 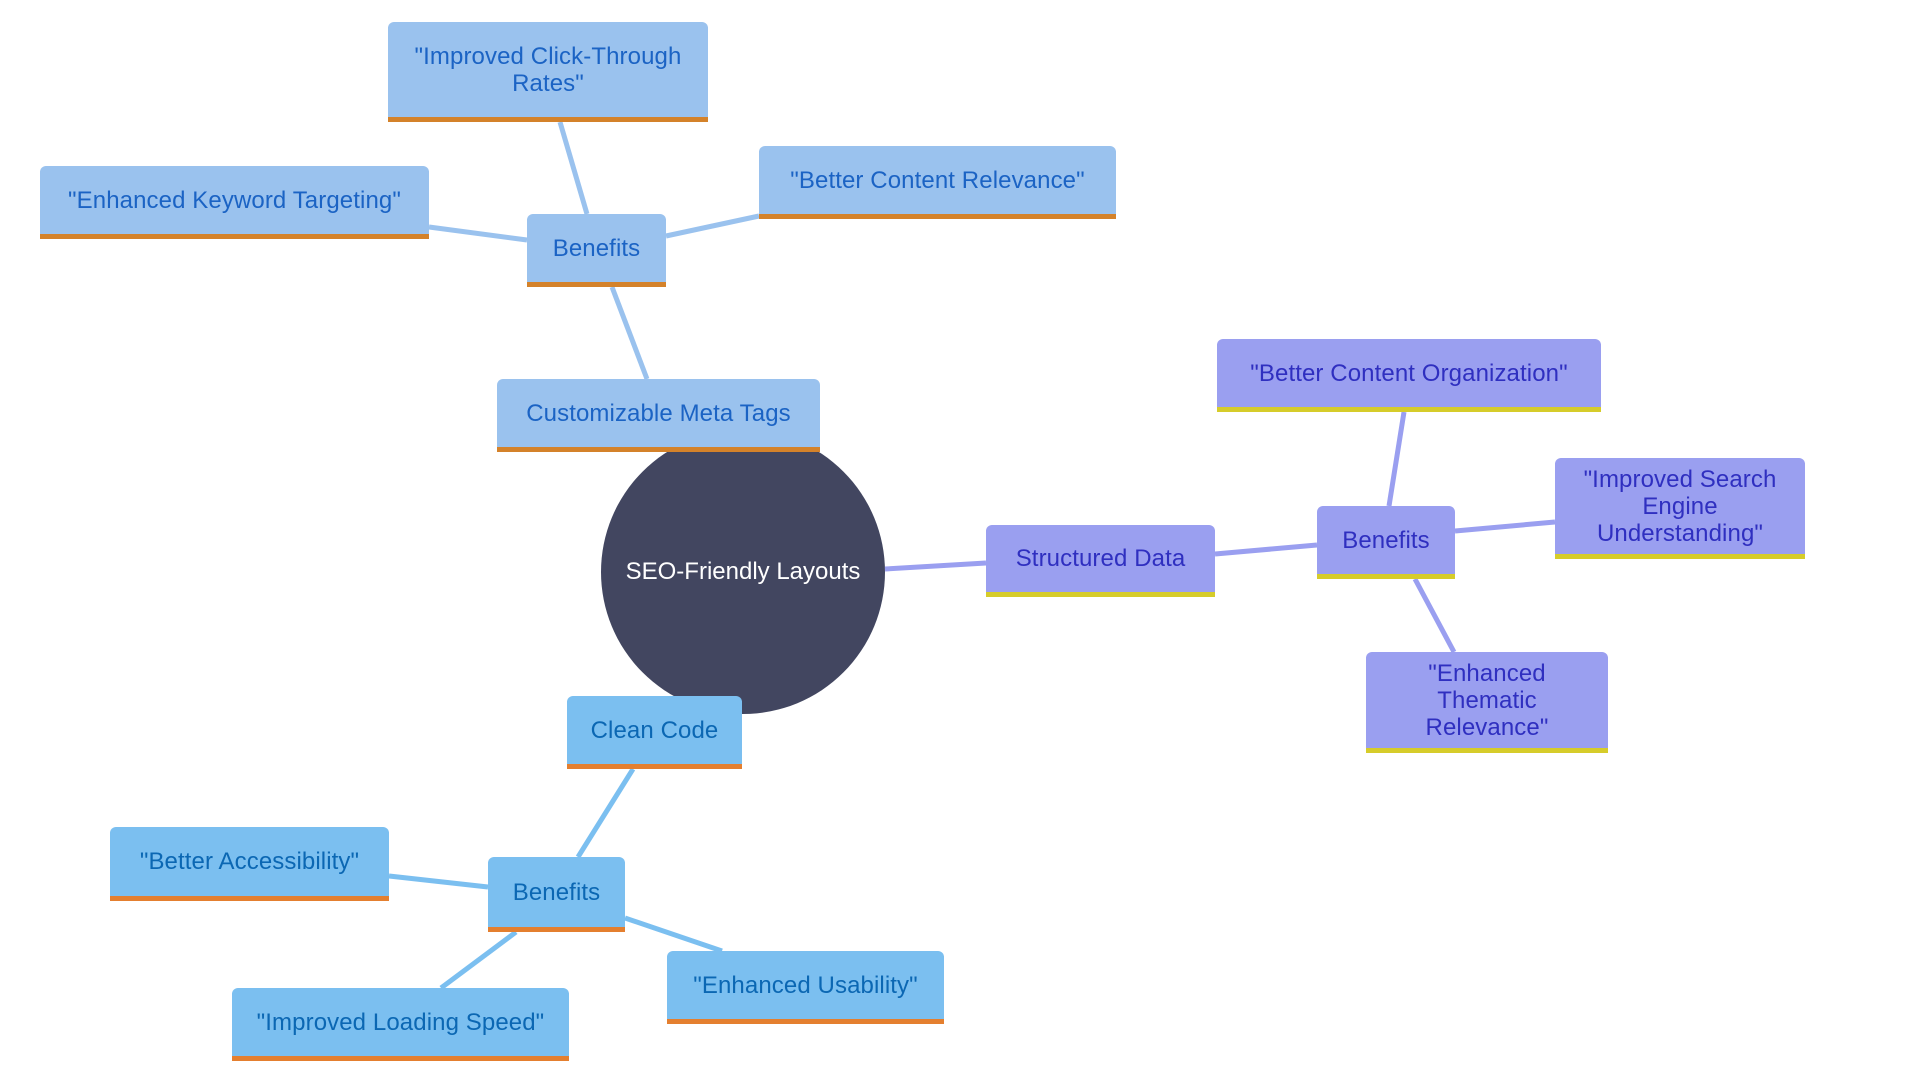 I want to click on edge-struct-benefits-to-struct, so click(x=1266, y=549).